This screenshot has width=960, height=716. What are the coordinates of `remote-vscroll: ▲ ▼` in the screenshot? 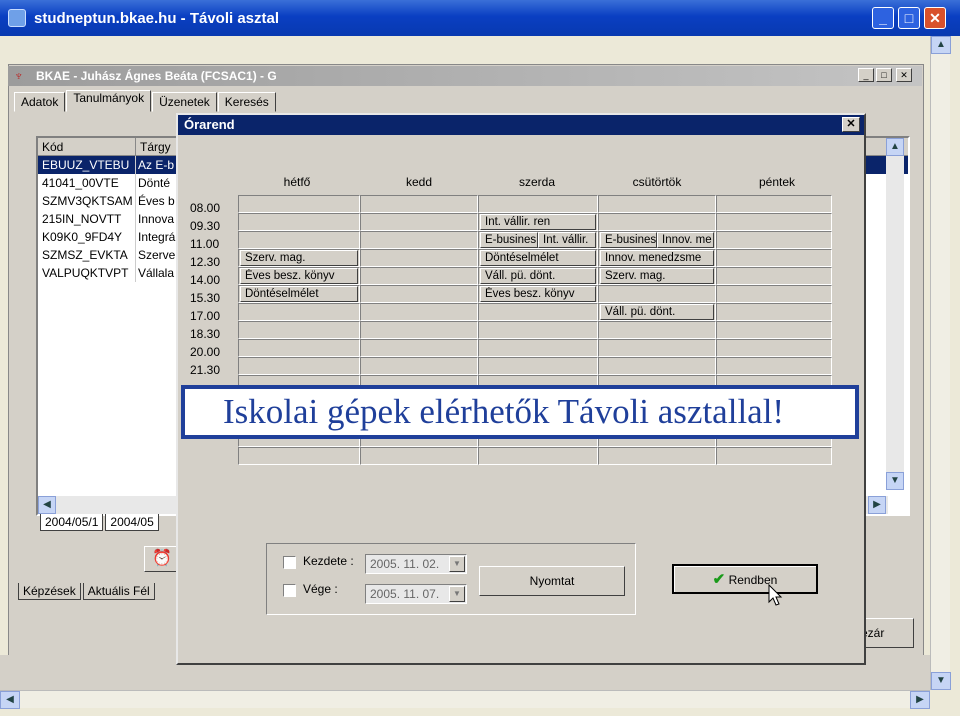 It's located at (940, 363).